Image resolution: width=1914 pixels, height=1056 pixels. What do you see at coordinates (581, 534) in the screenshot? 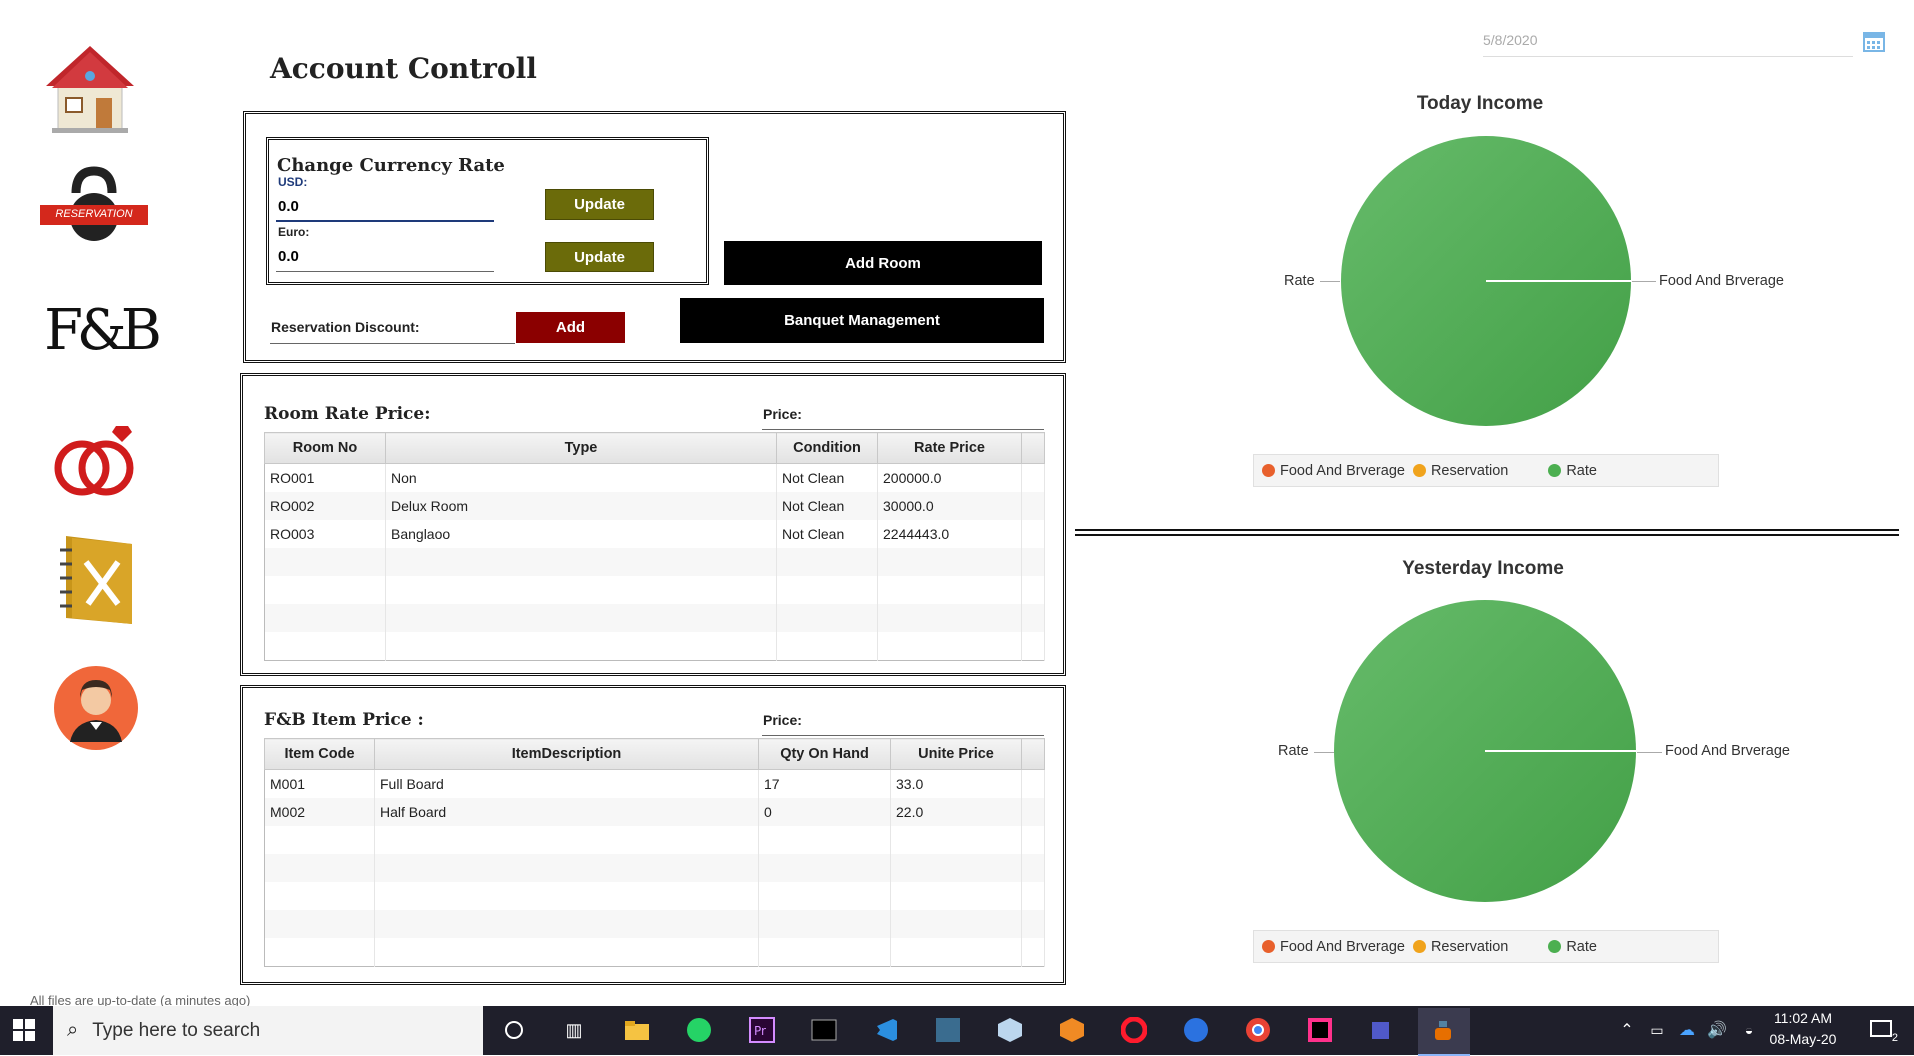
I see `table-cell: Banglaoo` at bounding box center [581, 534].